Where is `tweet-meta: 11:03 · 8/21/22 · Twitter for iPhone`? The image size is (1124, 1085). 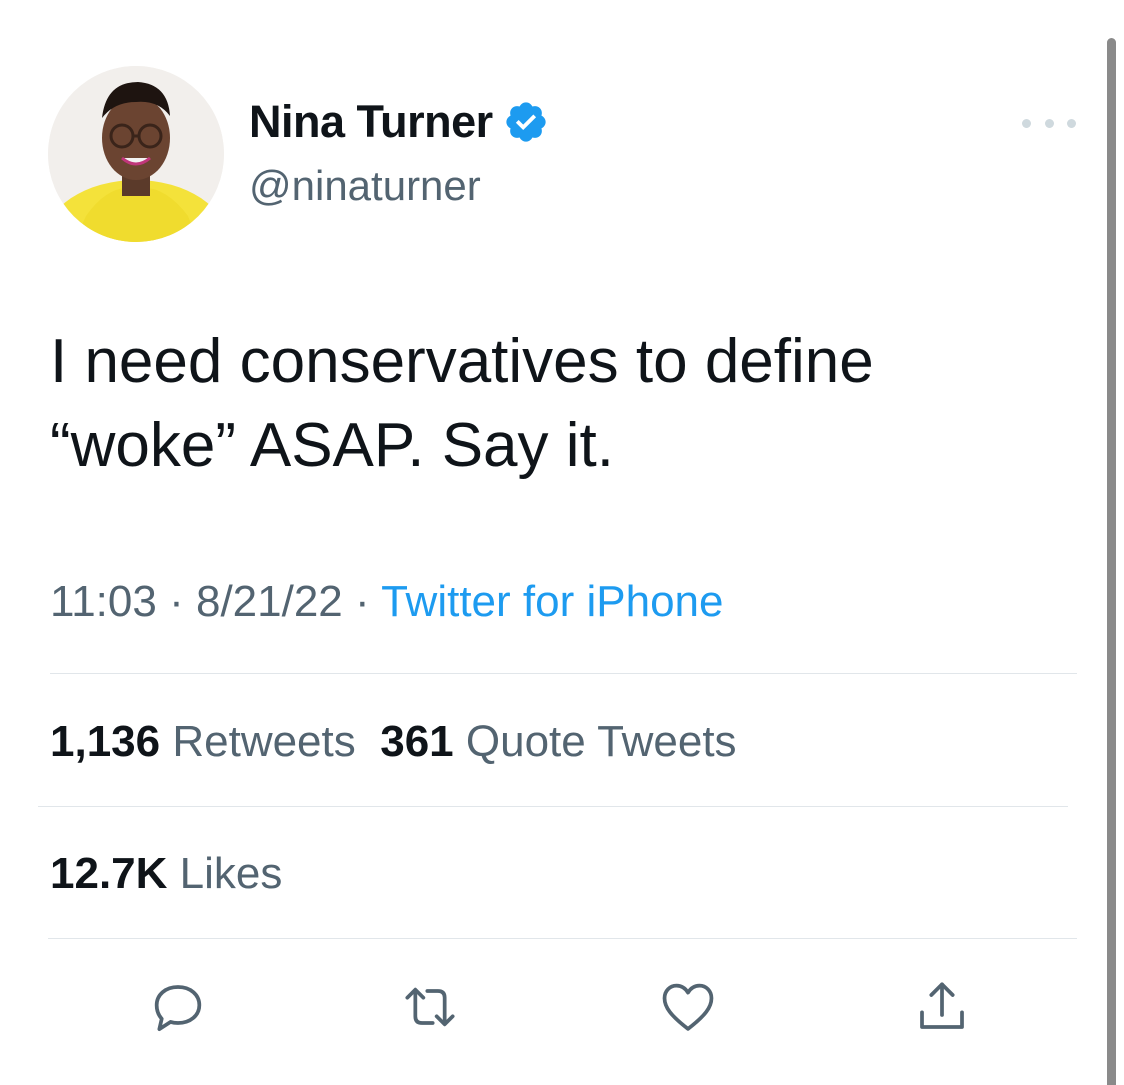 tweet-meta: 11:03 · 8/21/22 · Twitter for iPhone is located at coordinates (386, 602).